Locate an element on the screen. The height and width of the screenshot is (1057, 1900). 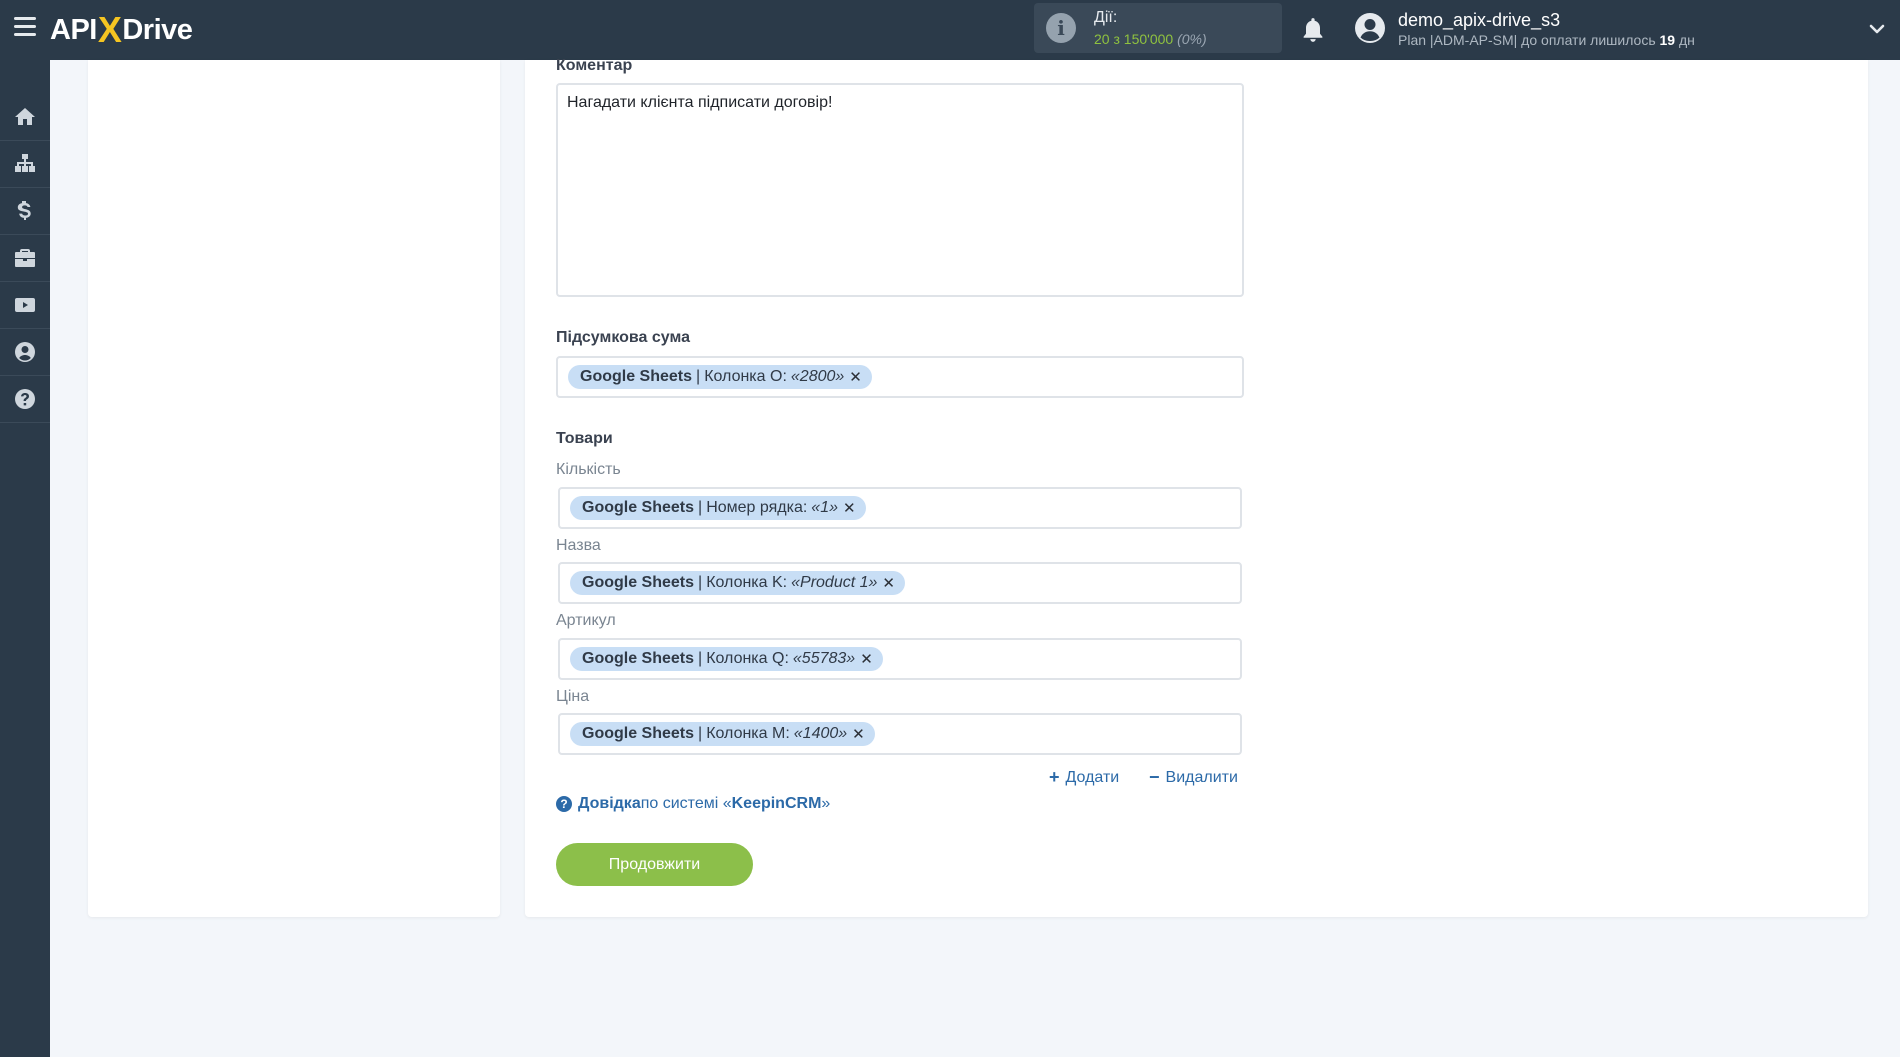
dollar-icon is located at coordinates (24, 210).